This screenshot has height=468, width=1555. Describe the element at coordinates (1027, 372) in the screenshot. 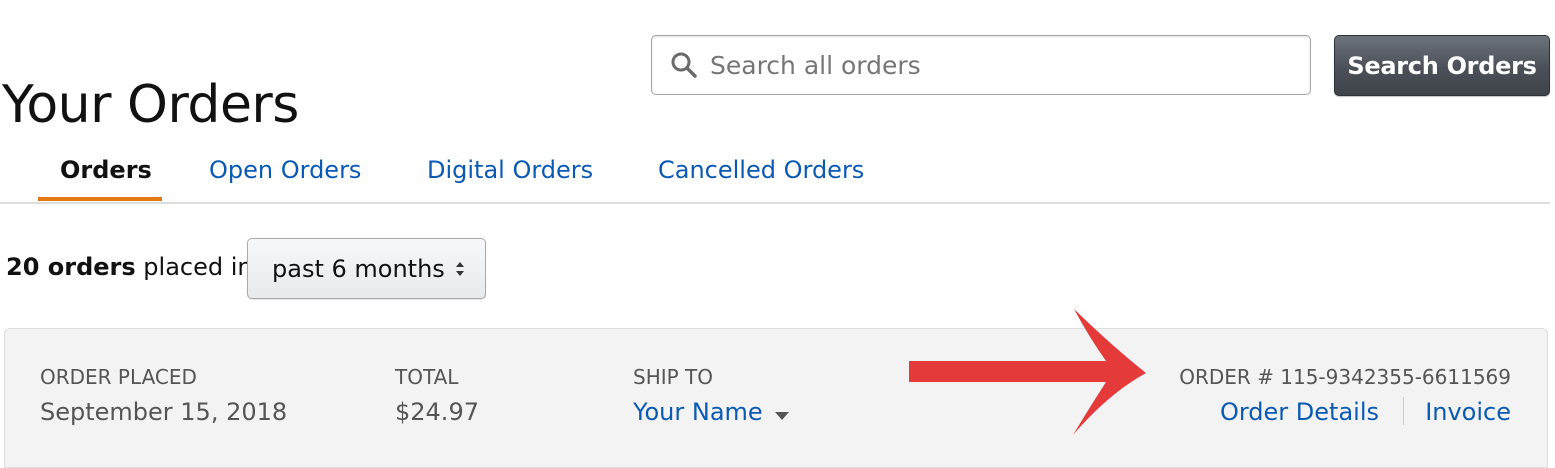

I see `red-arrow-annotation` at that location.